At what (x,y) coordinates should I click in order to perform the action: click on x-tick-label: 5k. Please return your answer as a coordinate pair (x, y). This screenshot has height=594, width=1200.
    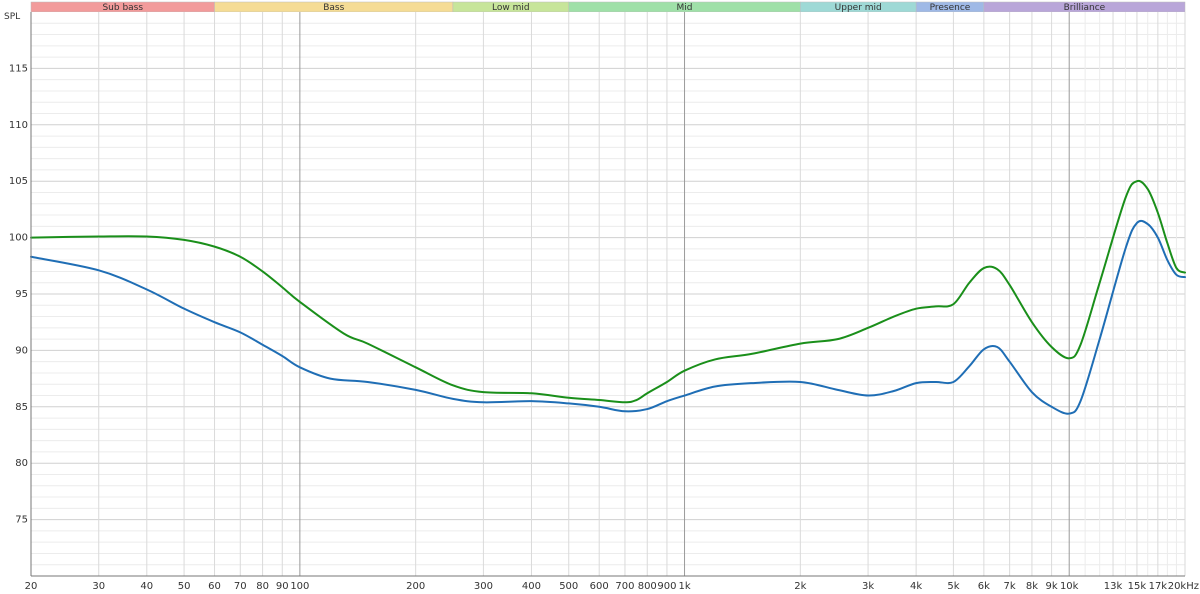
    Looking at the image, I should click on (953, 586).